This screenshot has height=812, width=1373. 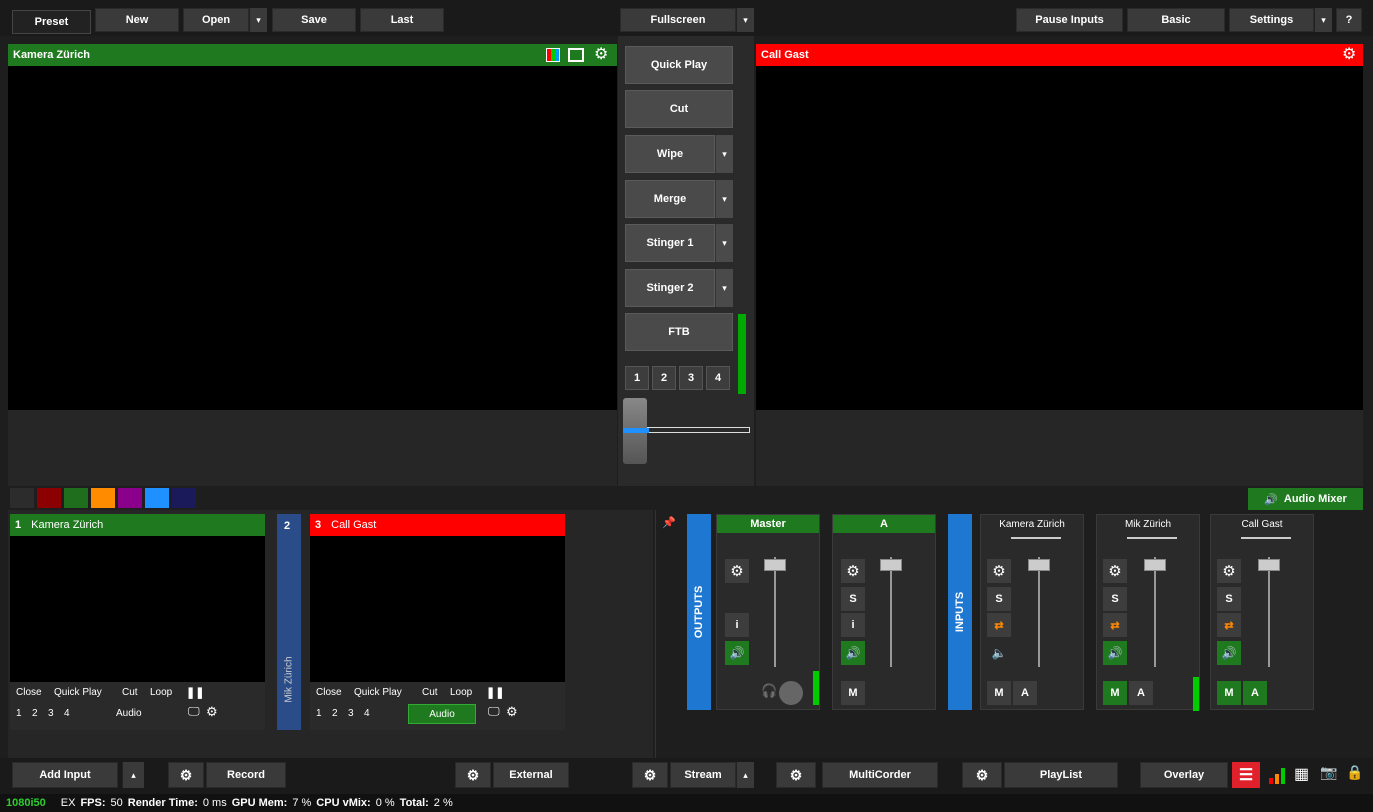 What do you see at coordinates (161, 692) in the screenshot?
I see `input-1-loop: Loop` at bounding box center [161, 692].